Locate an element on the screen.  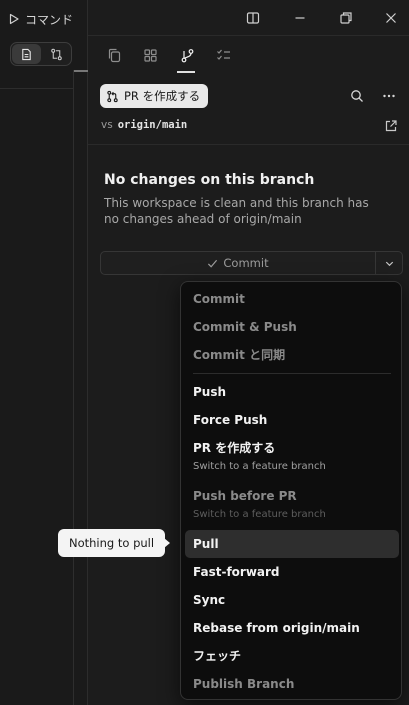
compare-icon is located at coordinates (56, 54).